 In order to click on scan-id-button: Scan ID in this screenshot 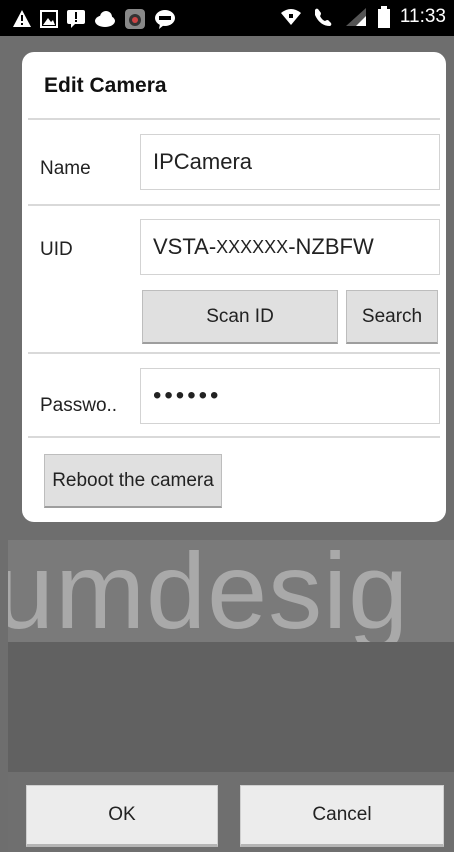, I will do `click(240, 317)`.